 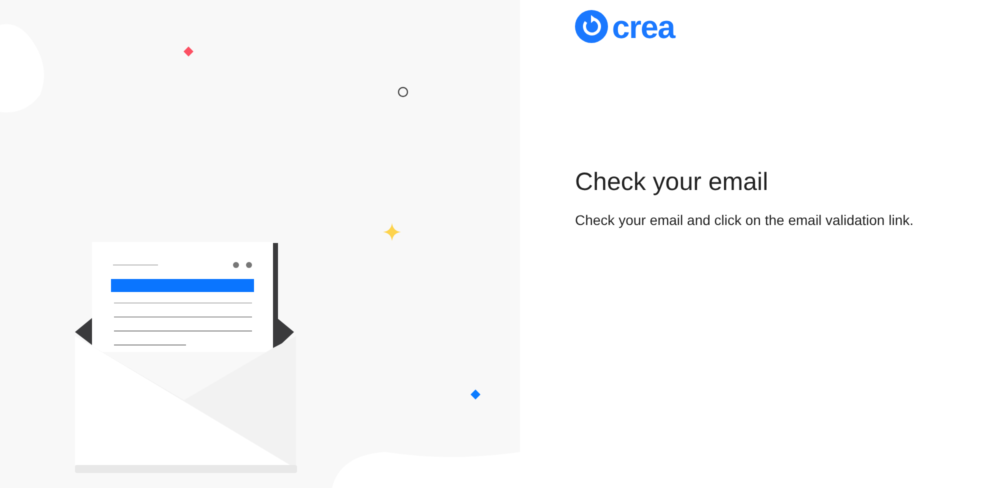 What do you see at coordinates (591, 26) in the screenshot?
I see `logo-icon` at bounding box center [591, 26].